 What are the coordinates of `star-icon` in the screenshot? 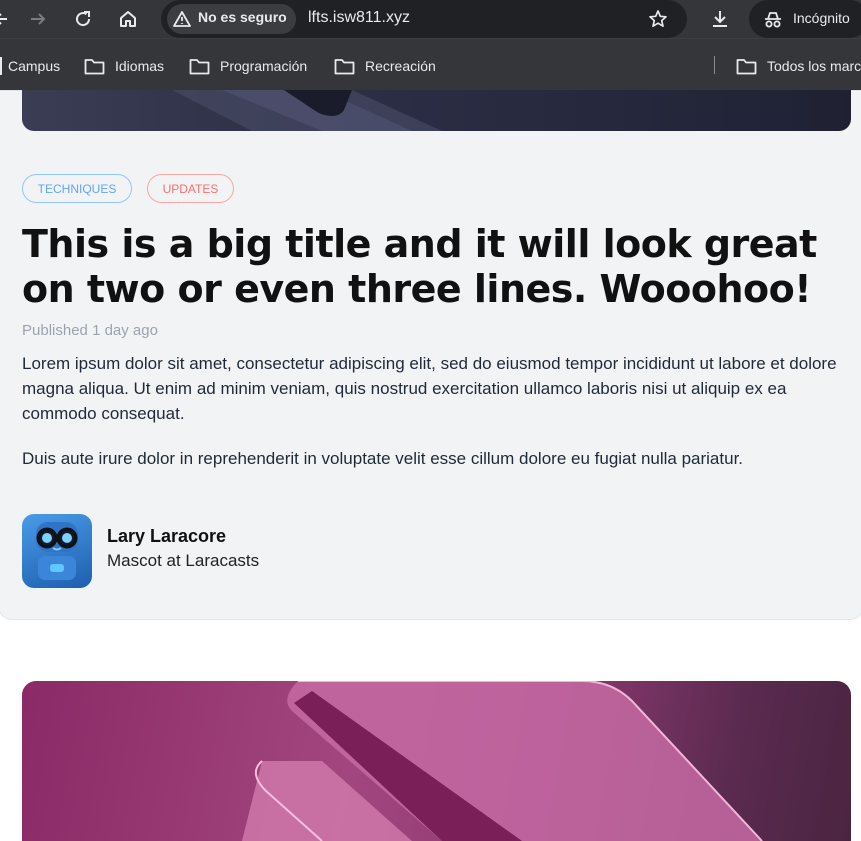 It's located at (658, 19).